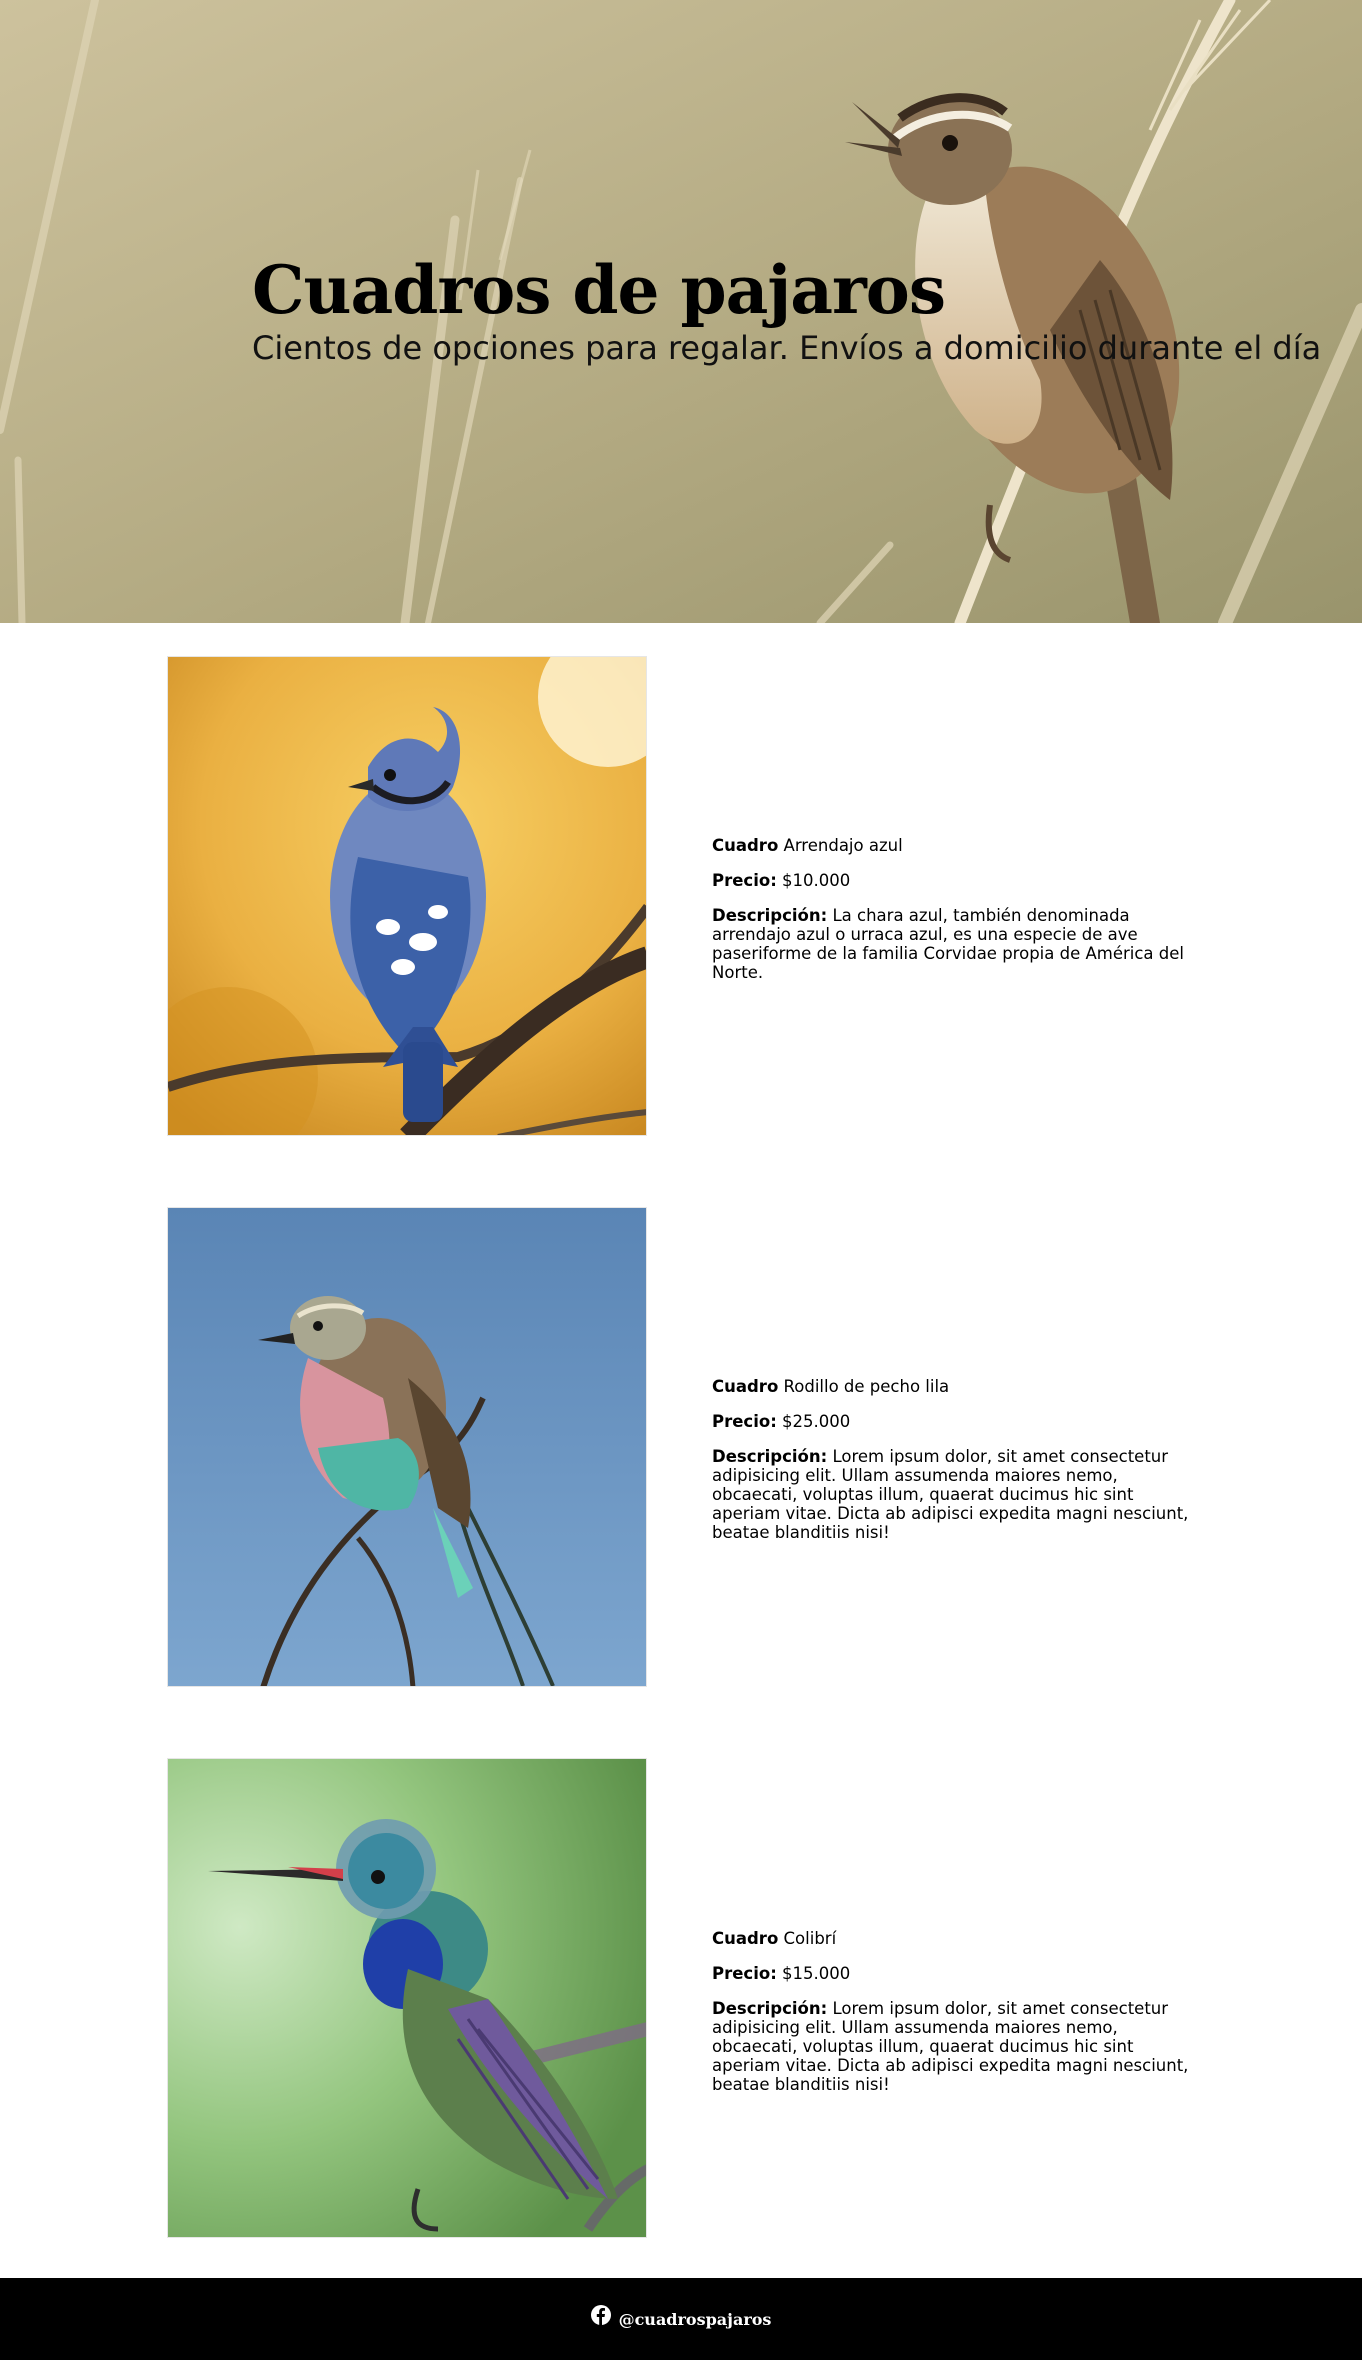  Describe the element at coordinates (952, 1386) in the screenshot. I see `product-title-line: Cuadro Rodillo de pecho lila` at that location.